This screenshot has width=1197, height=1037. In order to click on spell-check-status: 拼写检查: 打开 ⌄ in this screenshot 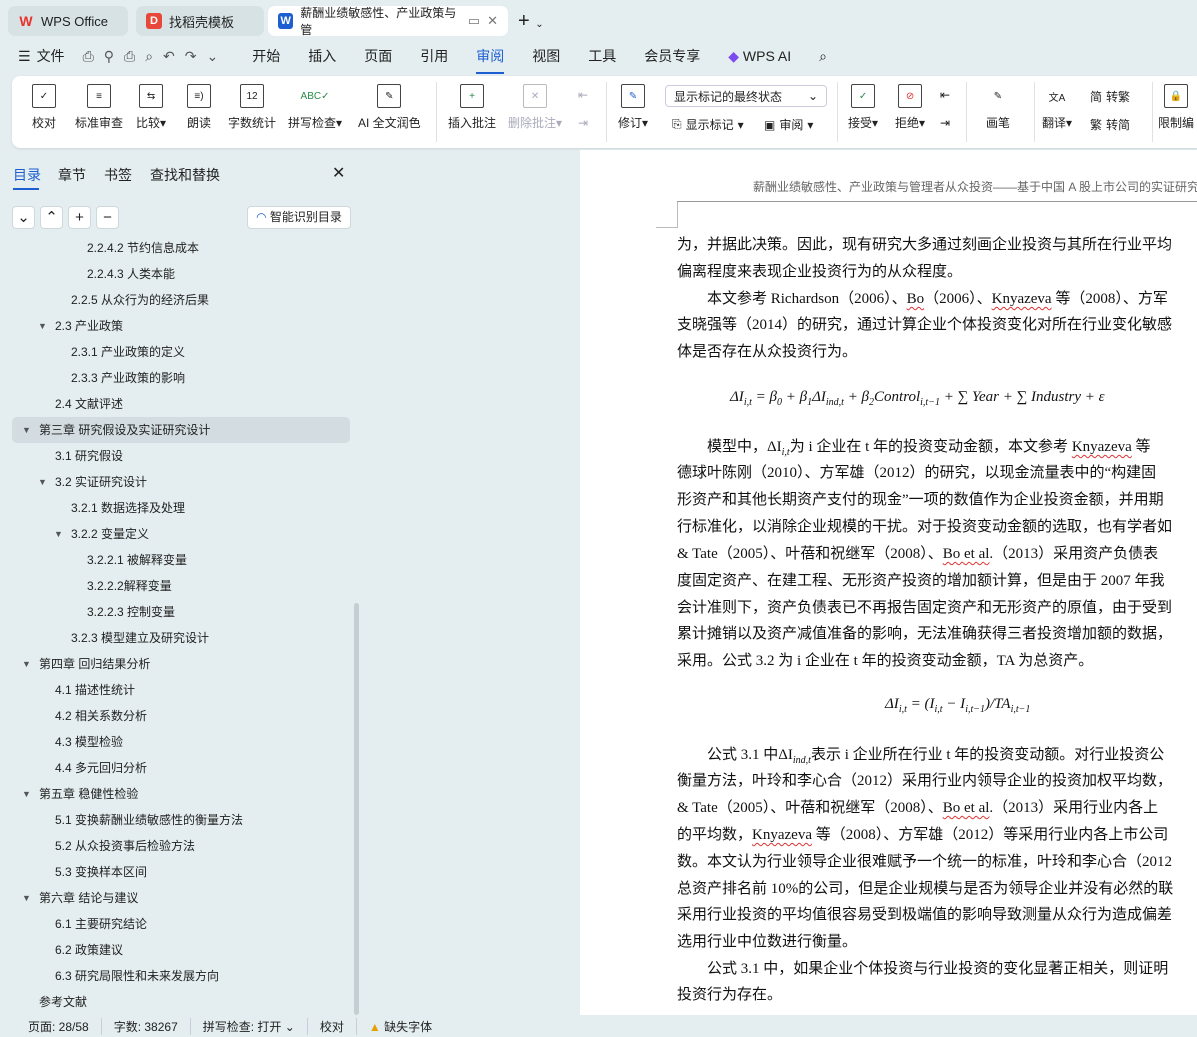, I will do `click(249, 1026)`.